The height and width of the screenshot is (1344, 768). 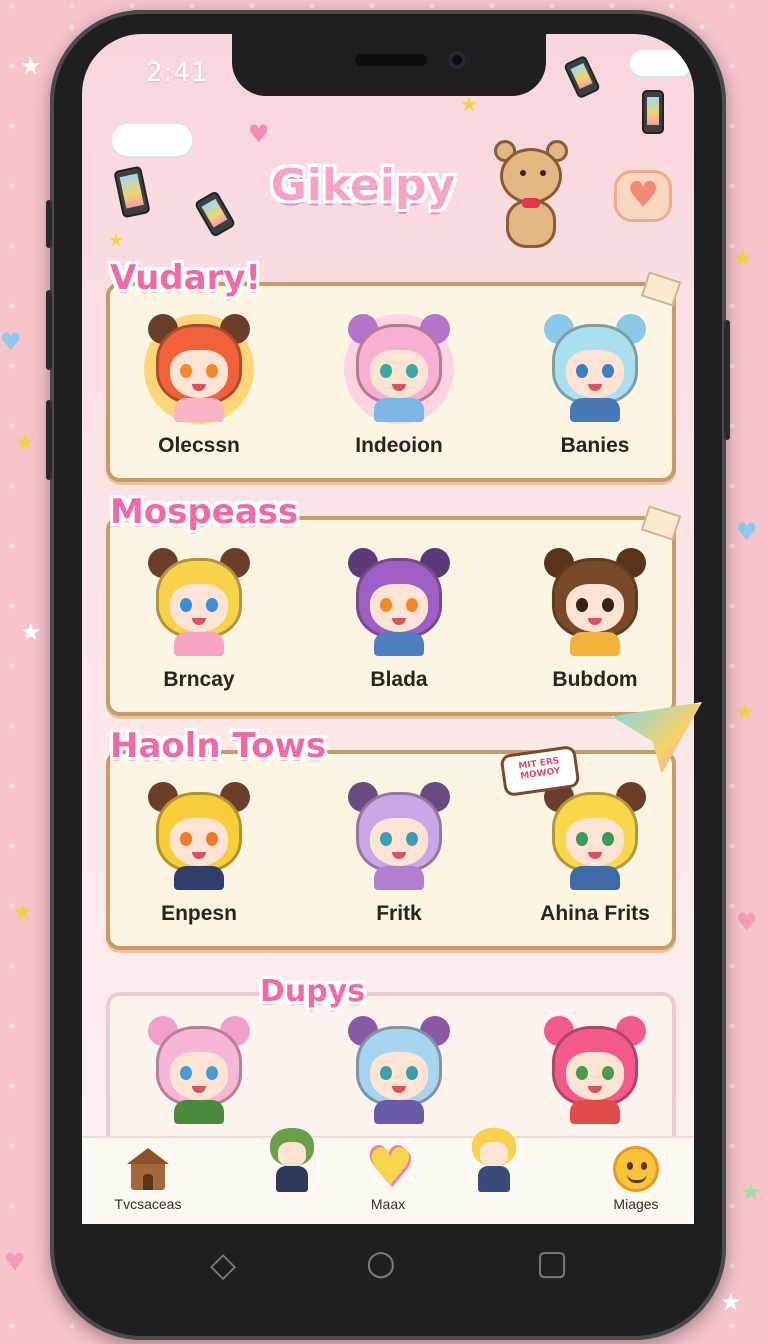 I want to click on house-icon, so click(x=148, y=1168).